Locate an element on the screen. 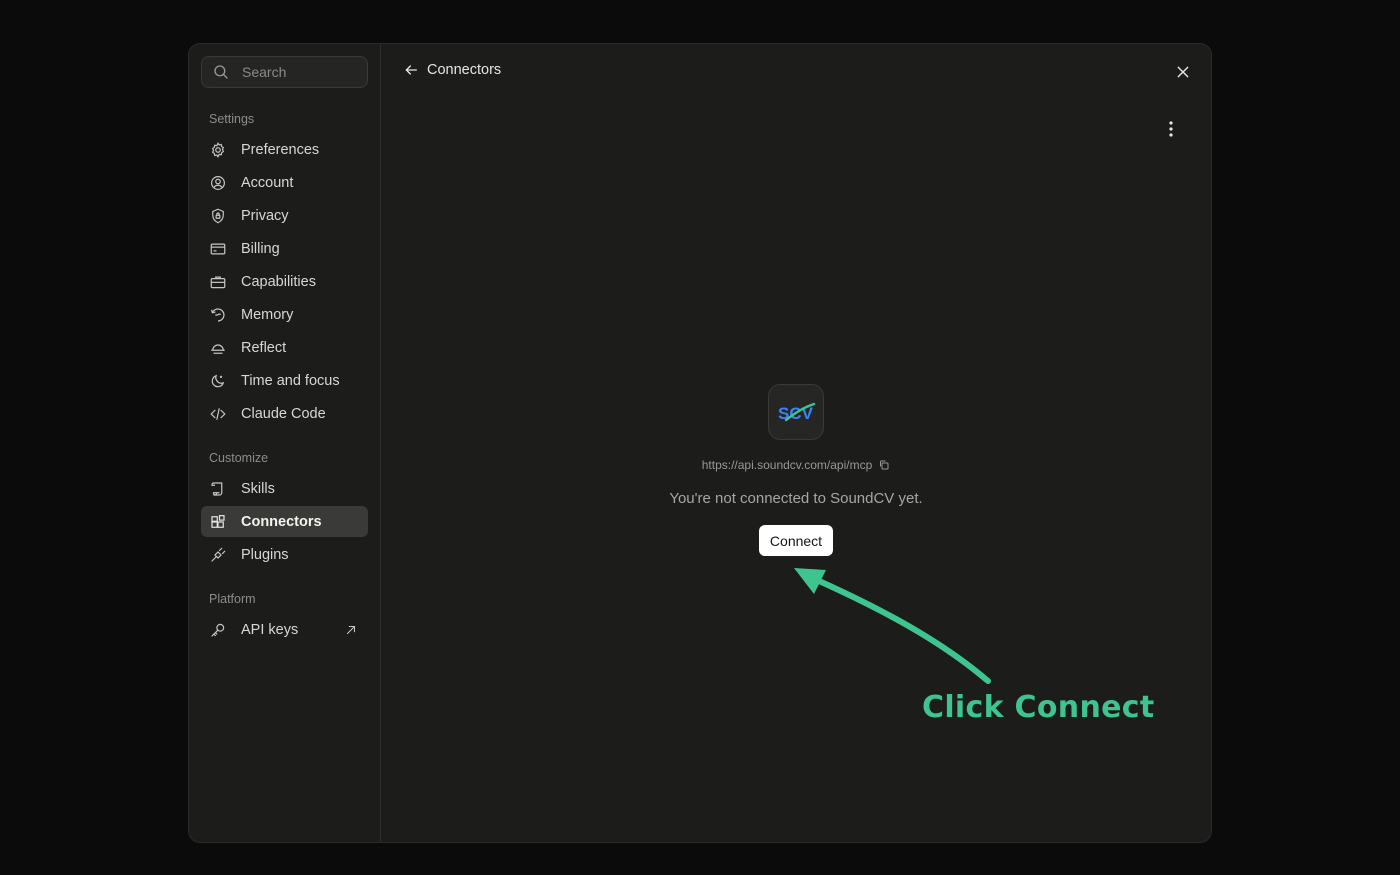 This screenshot has width=1400, height=875. sidebar-item-label: Capabilities is located at coordinates (278, 281).